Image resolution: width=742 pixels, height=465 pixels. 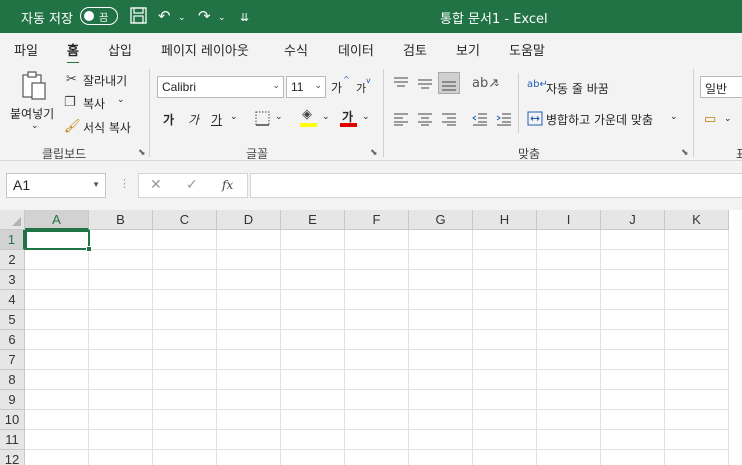 What do you see at coordinates (12, 220) in the screenshot?
I see `select-all-button` at bounding box center [12, 220].